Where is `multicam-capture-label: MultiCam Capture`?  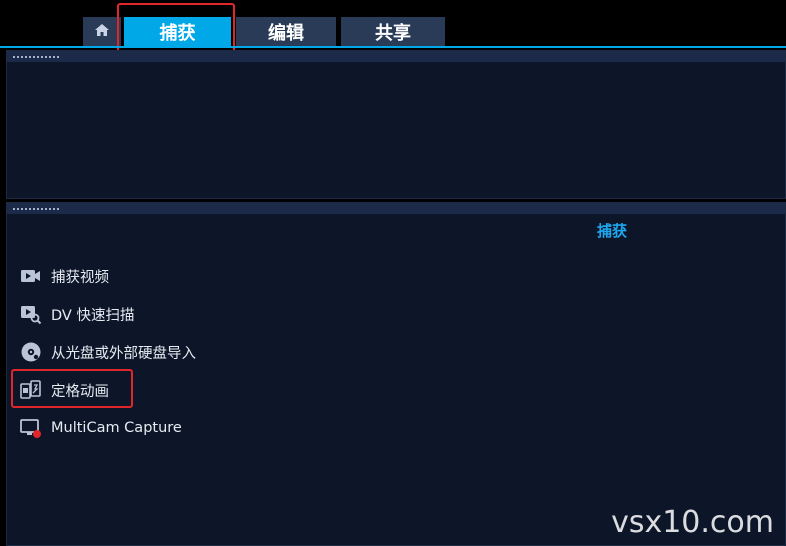
multicam-capture-label: MultiCam Capture is located at coordinates (116, 428).